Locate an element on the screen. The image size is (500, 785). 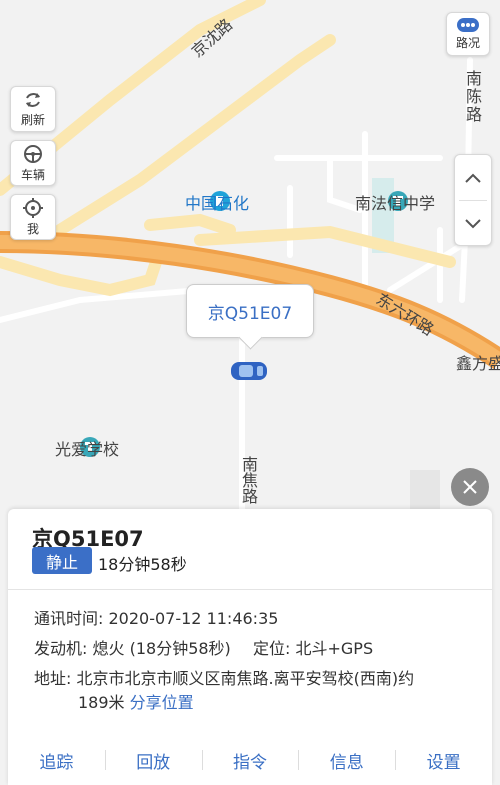
close-icon is located at coordinates (470, 487).